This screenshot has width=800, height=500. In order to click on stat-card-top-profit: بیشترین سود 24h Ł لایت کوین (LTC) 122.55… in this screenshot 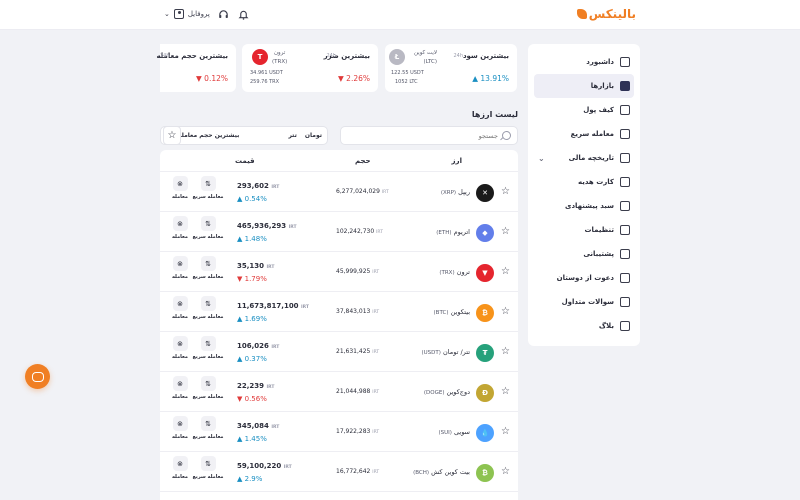, I will do `click(451, 68)`.